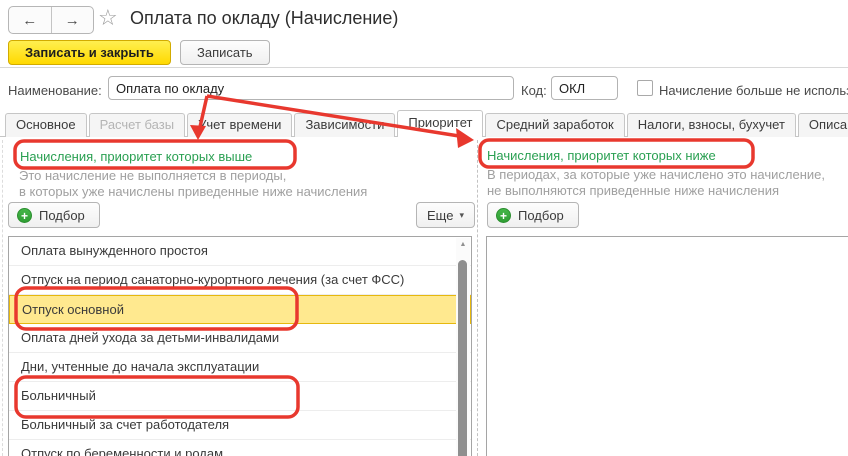 The image size is (848, 456). Describe the element at coordinates (601, 155) in the screenshot. I see `right-panel-header: Начисления, приоритет которых ниже` at that location.